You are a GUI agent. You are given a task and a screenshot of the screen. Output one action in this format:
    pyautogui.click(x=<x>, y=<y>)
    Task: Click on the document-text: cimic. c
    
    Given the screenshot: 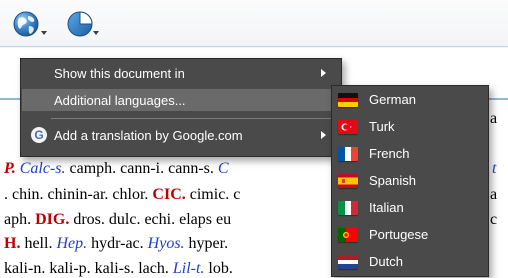 What is the action you would take?
    pyautogui.click(x=213, y=194)
    